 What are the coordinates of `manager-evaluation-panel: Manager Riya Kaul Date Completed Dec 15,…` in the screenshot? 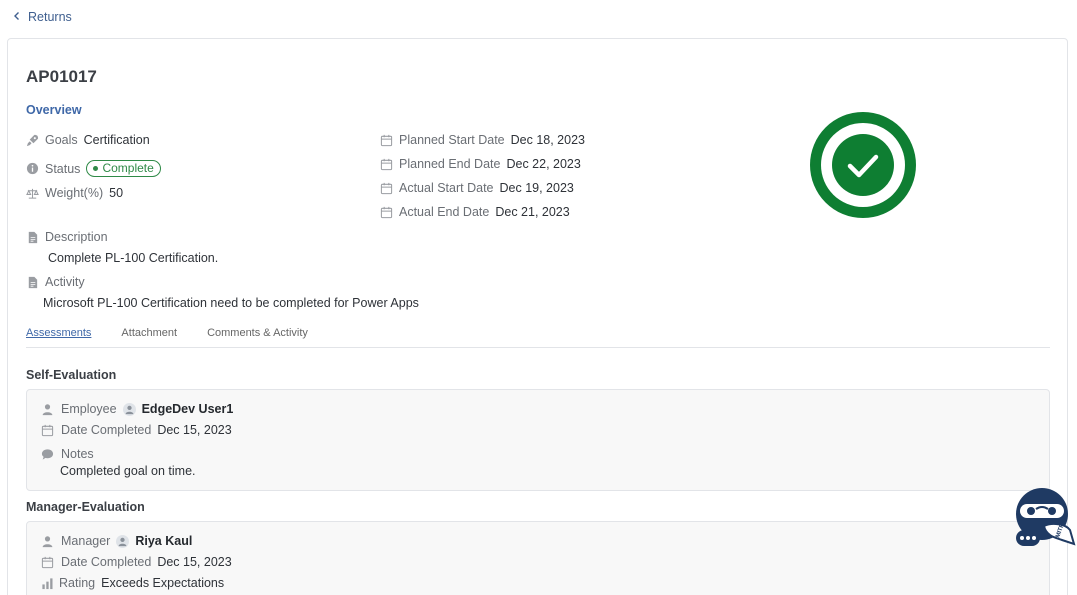 It's located at (538, 558).